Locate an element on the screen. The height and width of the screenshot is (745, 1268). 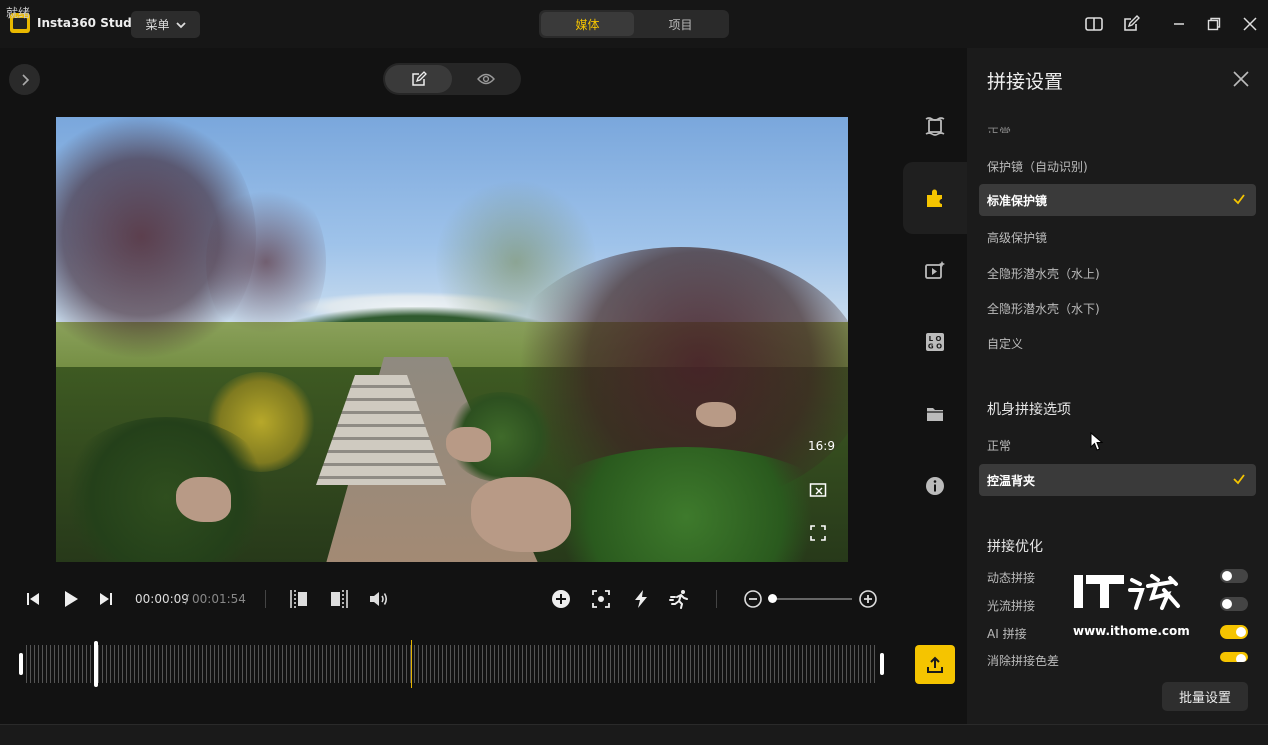
lens-option-auto: 保护镜（自动识别) is located at coordinates (1037, 166).